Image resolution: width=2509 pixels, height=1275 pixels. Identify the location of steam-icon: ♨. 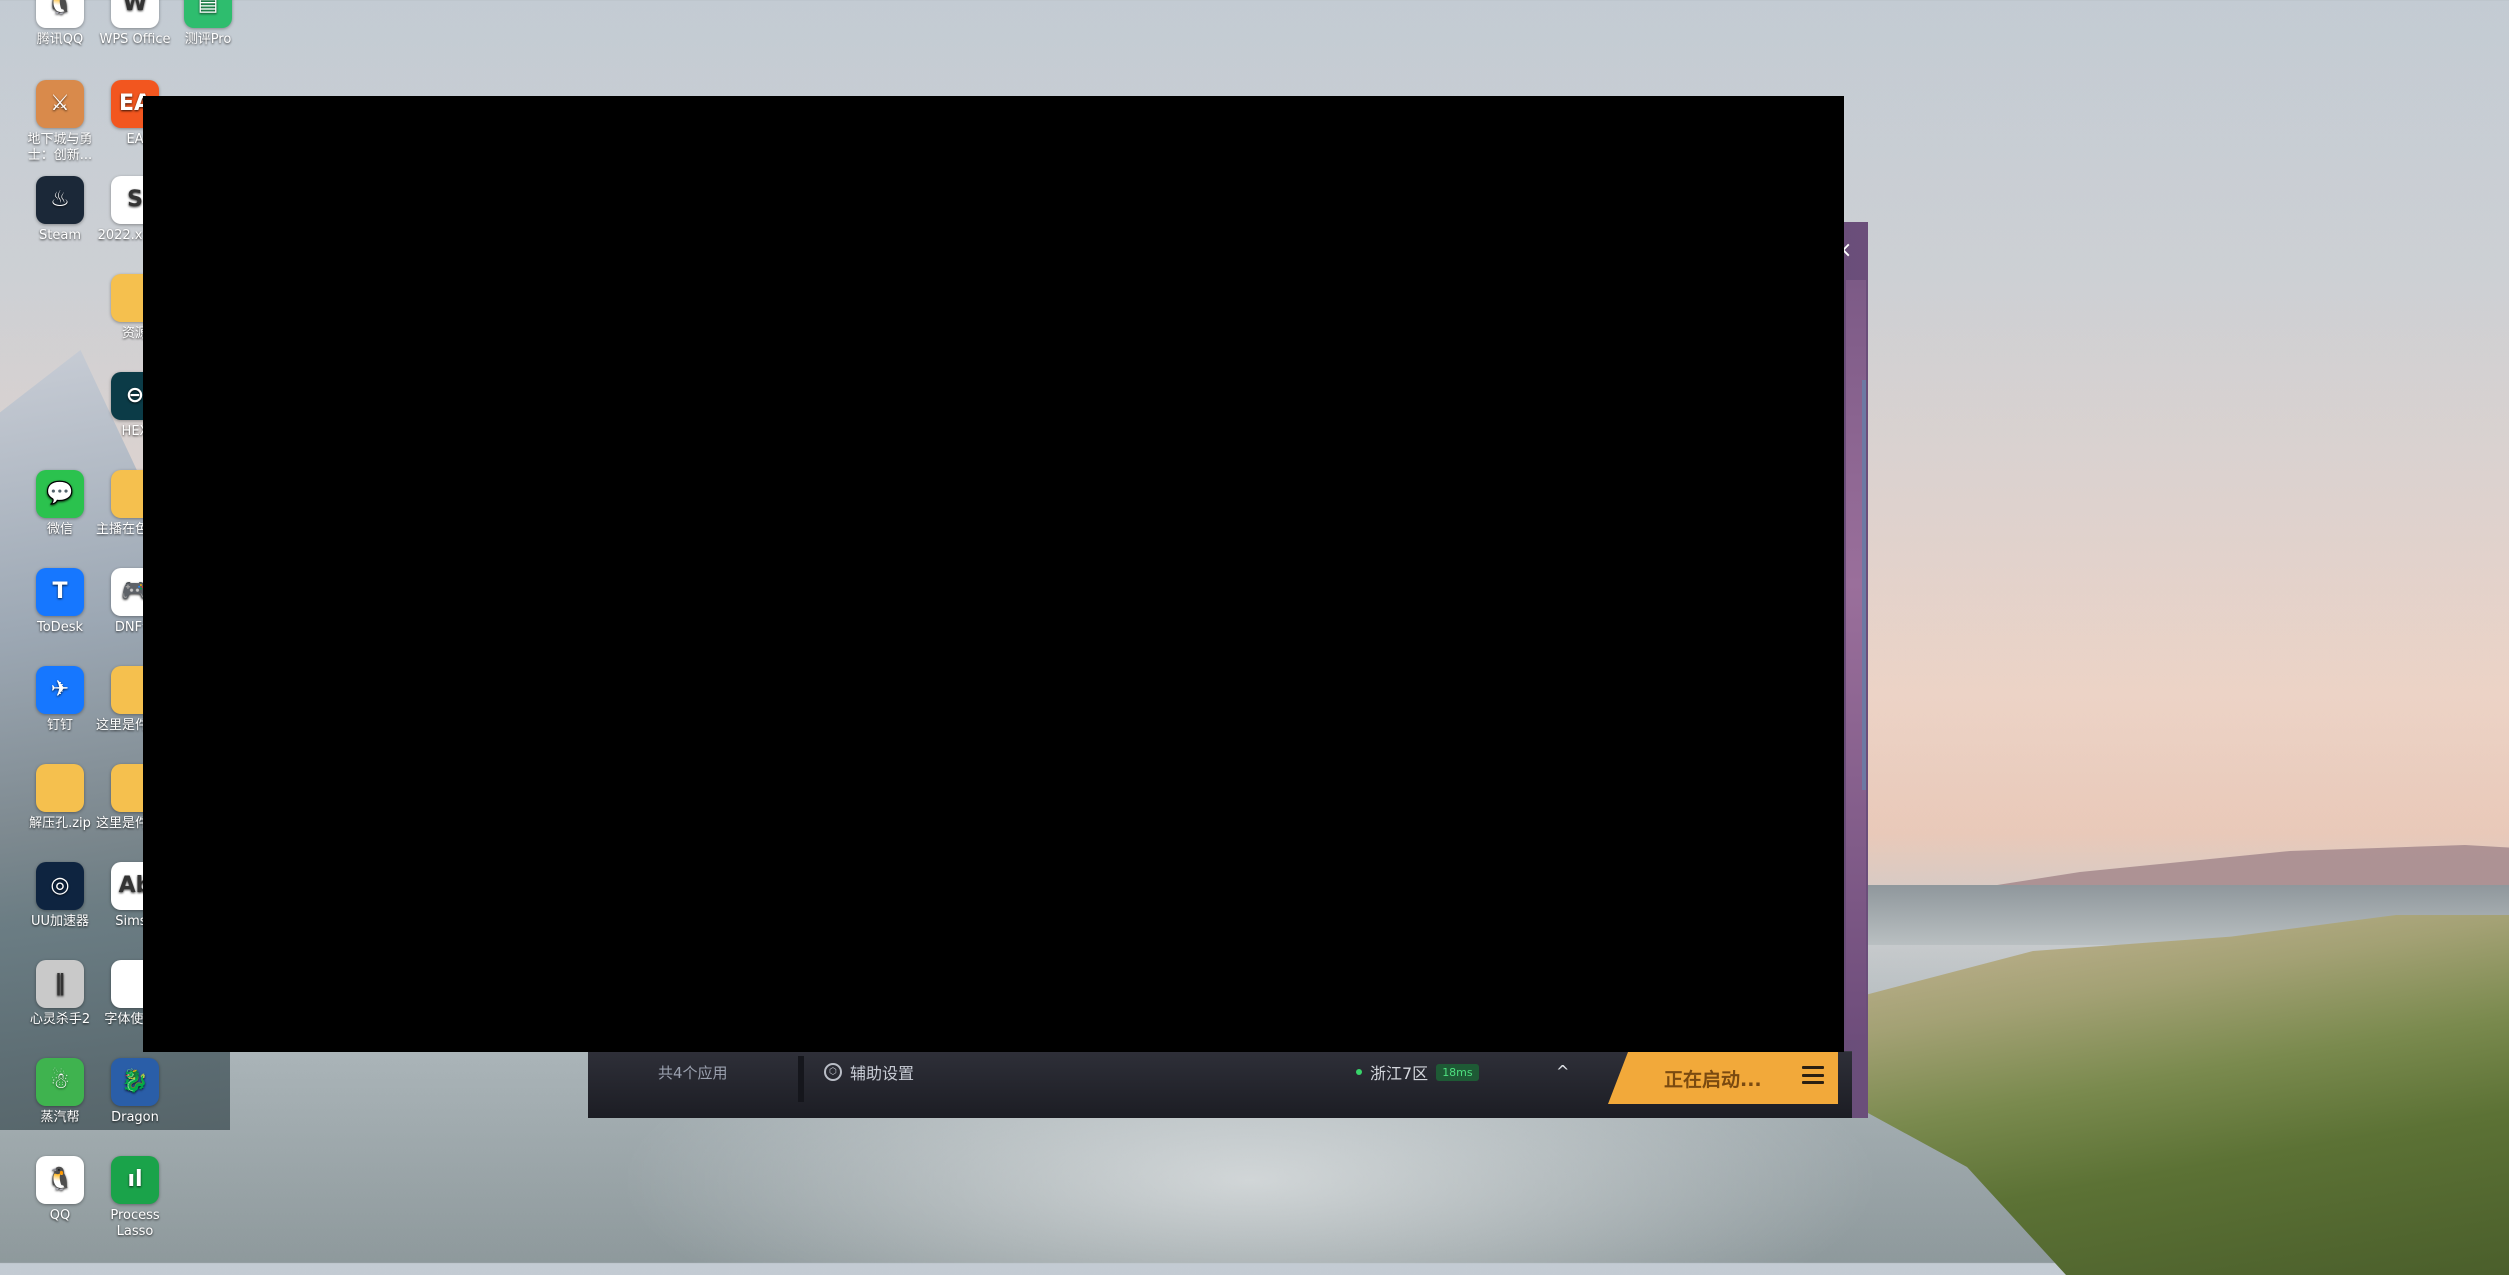
(60, 200).